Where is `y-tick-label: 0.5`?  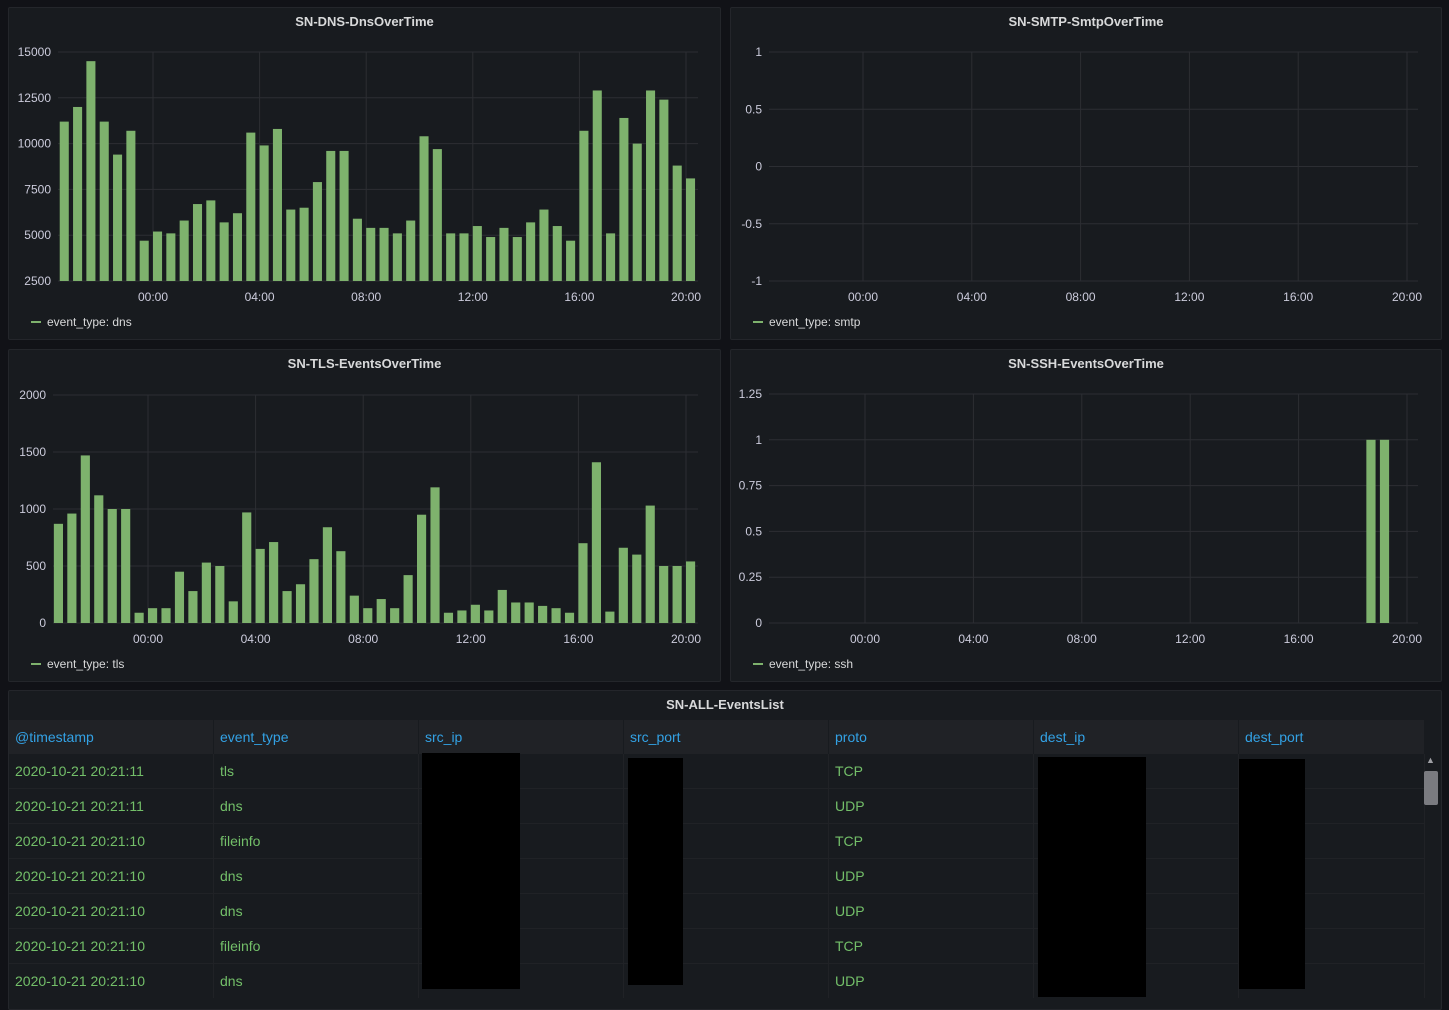 y-tick-label: 0.5 is located at coordinates (753, 531).